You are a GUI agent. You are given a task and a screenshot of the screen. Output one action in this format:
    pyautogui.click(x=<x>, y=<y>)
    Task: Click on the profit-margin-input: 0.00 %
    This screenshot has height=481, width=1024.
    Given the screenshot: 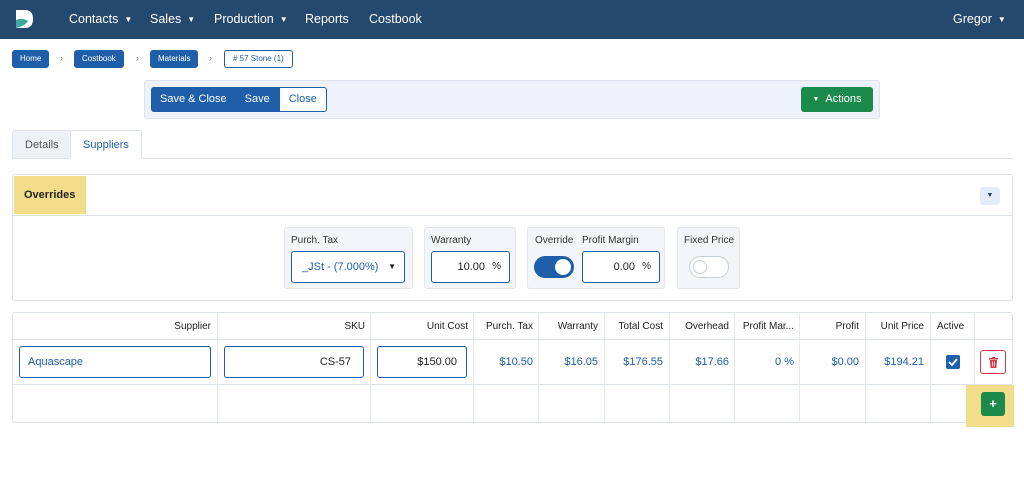 What is the action you would take?
    pyautogui.click(x=621, y=267)
    